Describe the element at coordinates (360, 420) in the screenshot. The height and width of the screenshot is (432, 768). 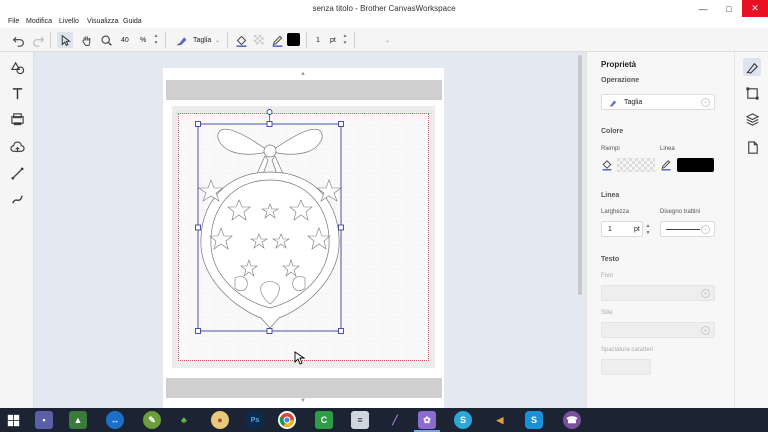
I see `notes-icon: ≡` at that location.